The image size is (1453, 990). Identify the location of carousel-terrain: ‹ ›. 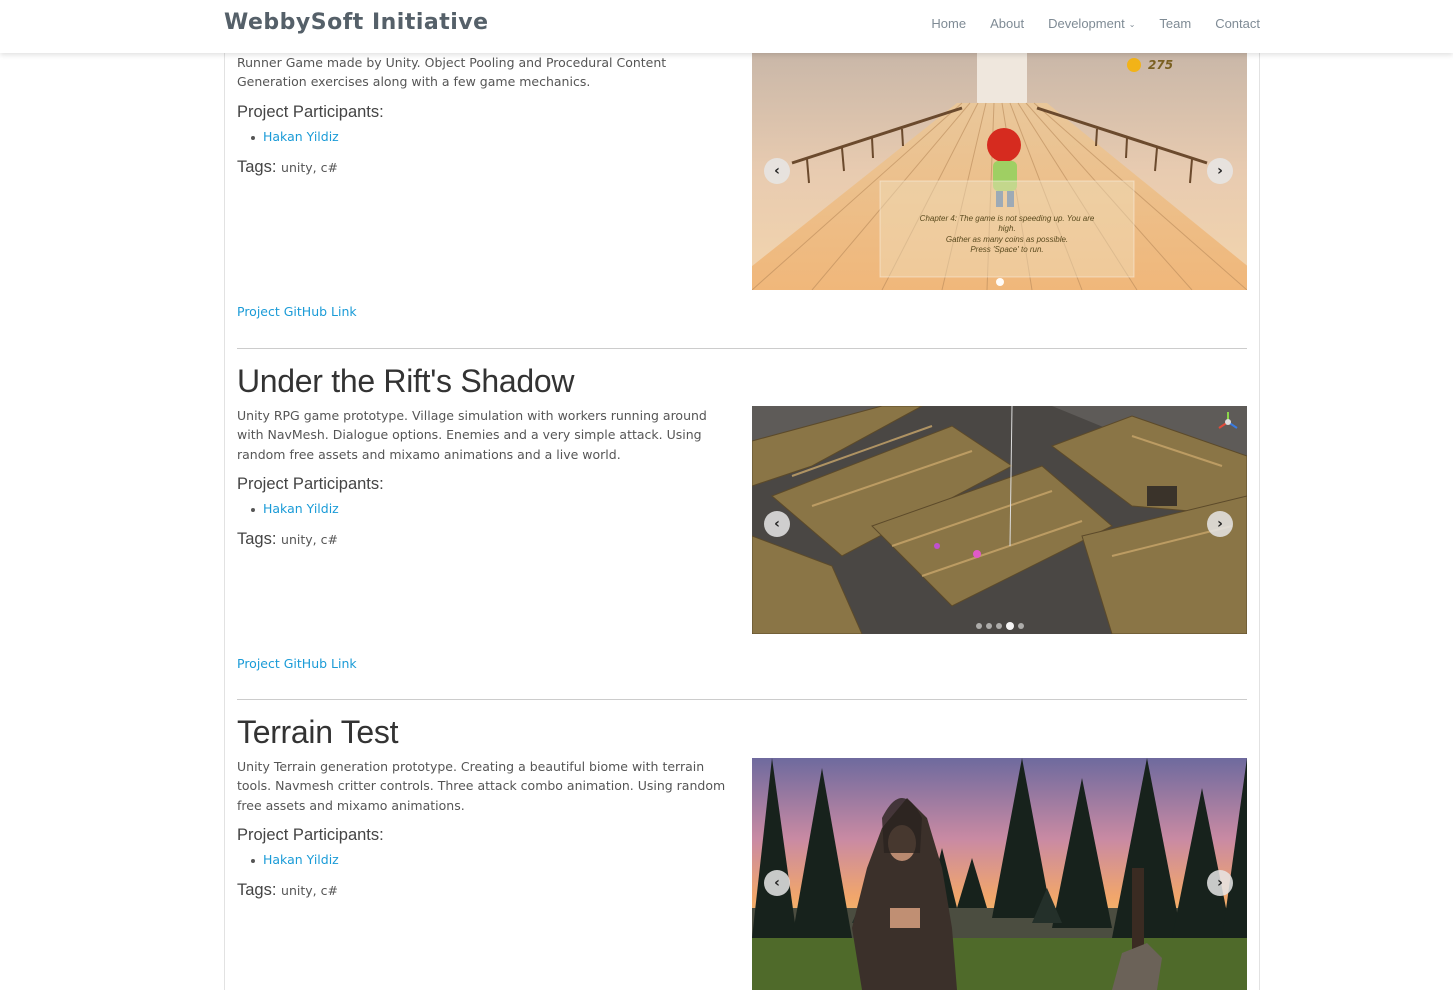
(999, 874).